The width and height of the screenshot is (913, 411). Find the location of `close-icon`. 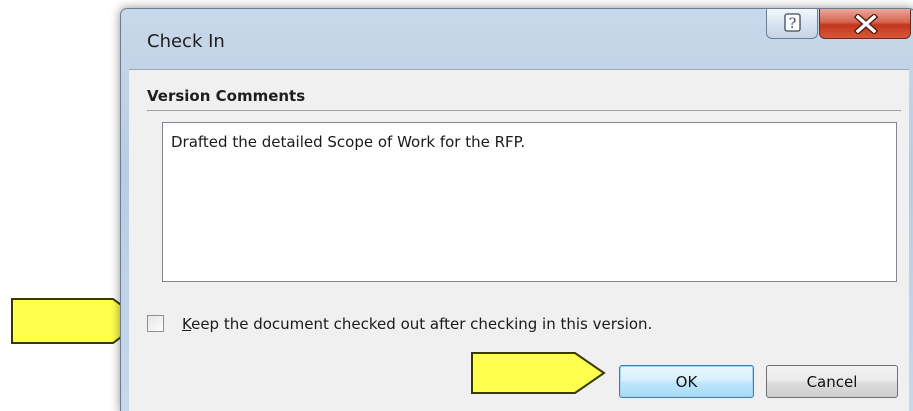

close-icon is located at coordinates (866, 24).